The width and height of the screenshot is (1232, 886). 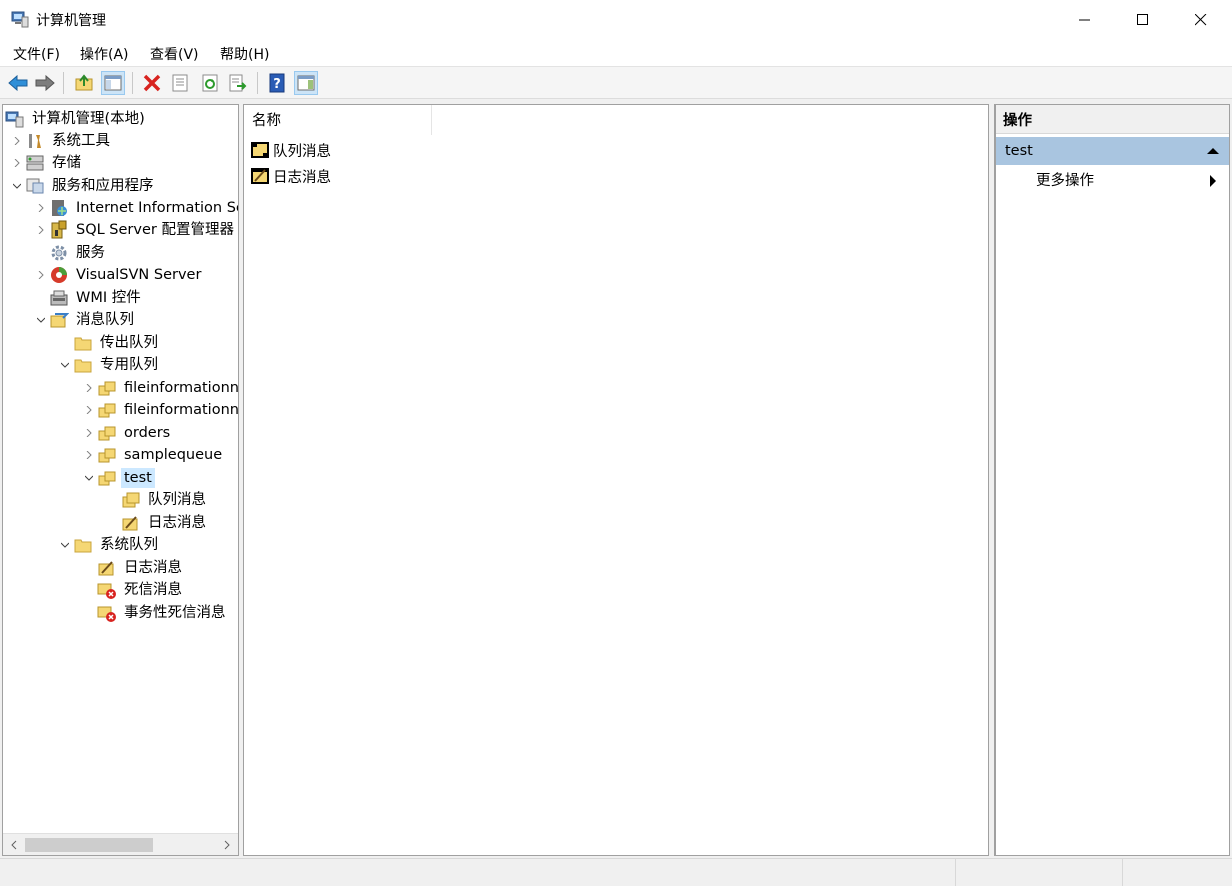 What do you see at coordinates (109, 545) in the screenshot?
I see `tree-item-system-queues: 系统队列` at bounding box center [109, 545].